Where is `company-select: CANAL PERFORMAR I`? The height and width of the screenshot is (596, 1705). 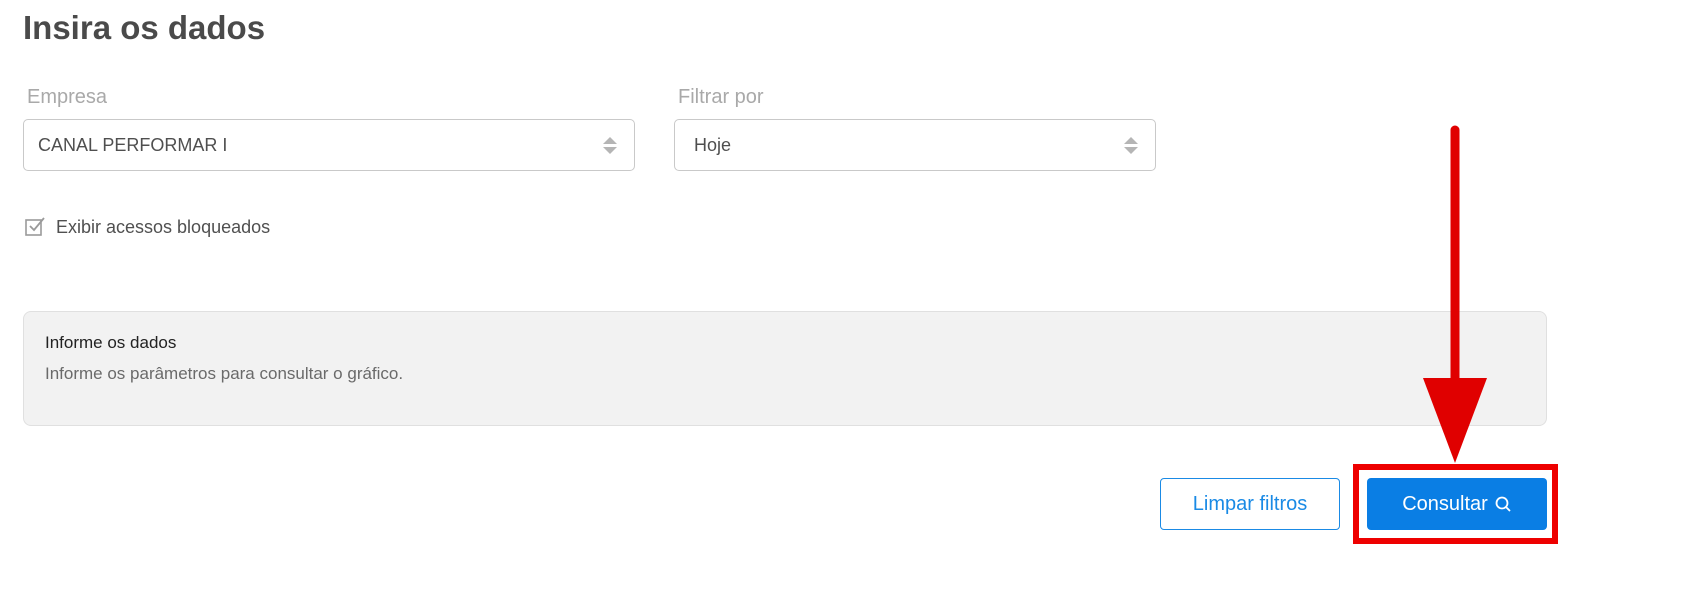
company-select: CANAL PERFORMAR I is located at coordinates (329, 145).